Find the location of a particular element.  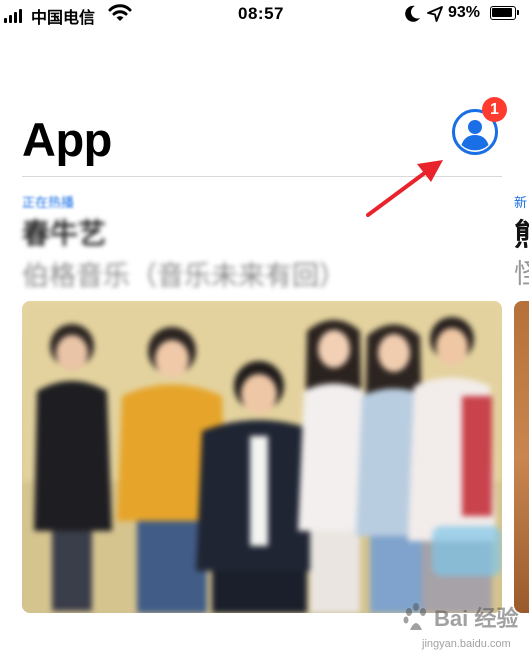

watermark-url: jingyan.baidu.com is located at coordinates (466, 644).